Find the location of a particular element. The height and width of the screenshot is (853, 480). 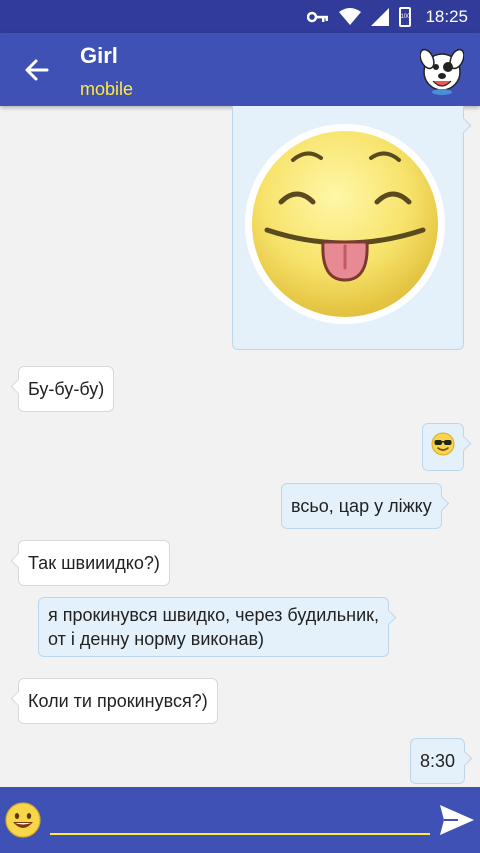

message-text: Так швииидко?) is located at coordinates (94, 563).